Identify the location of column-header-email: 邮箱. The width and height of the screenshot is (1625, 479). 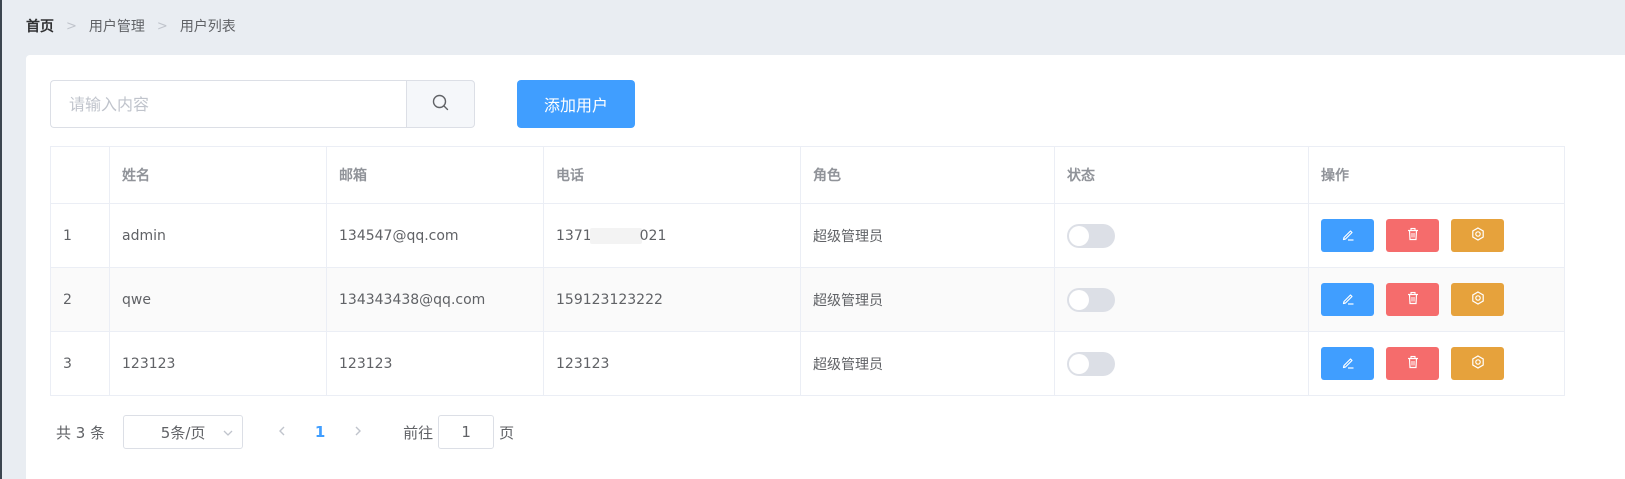
(435, 175).